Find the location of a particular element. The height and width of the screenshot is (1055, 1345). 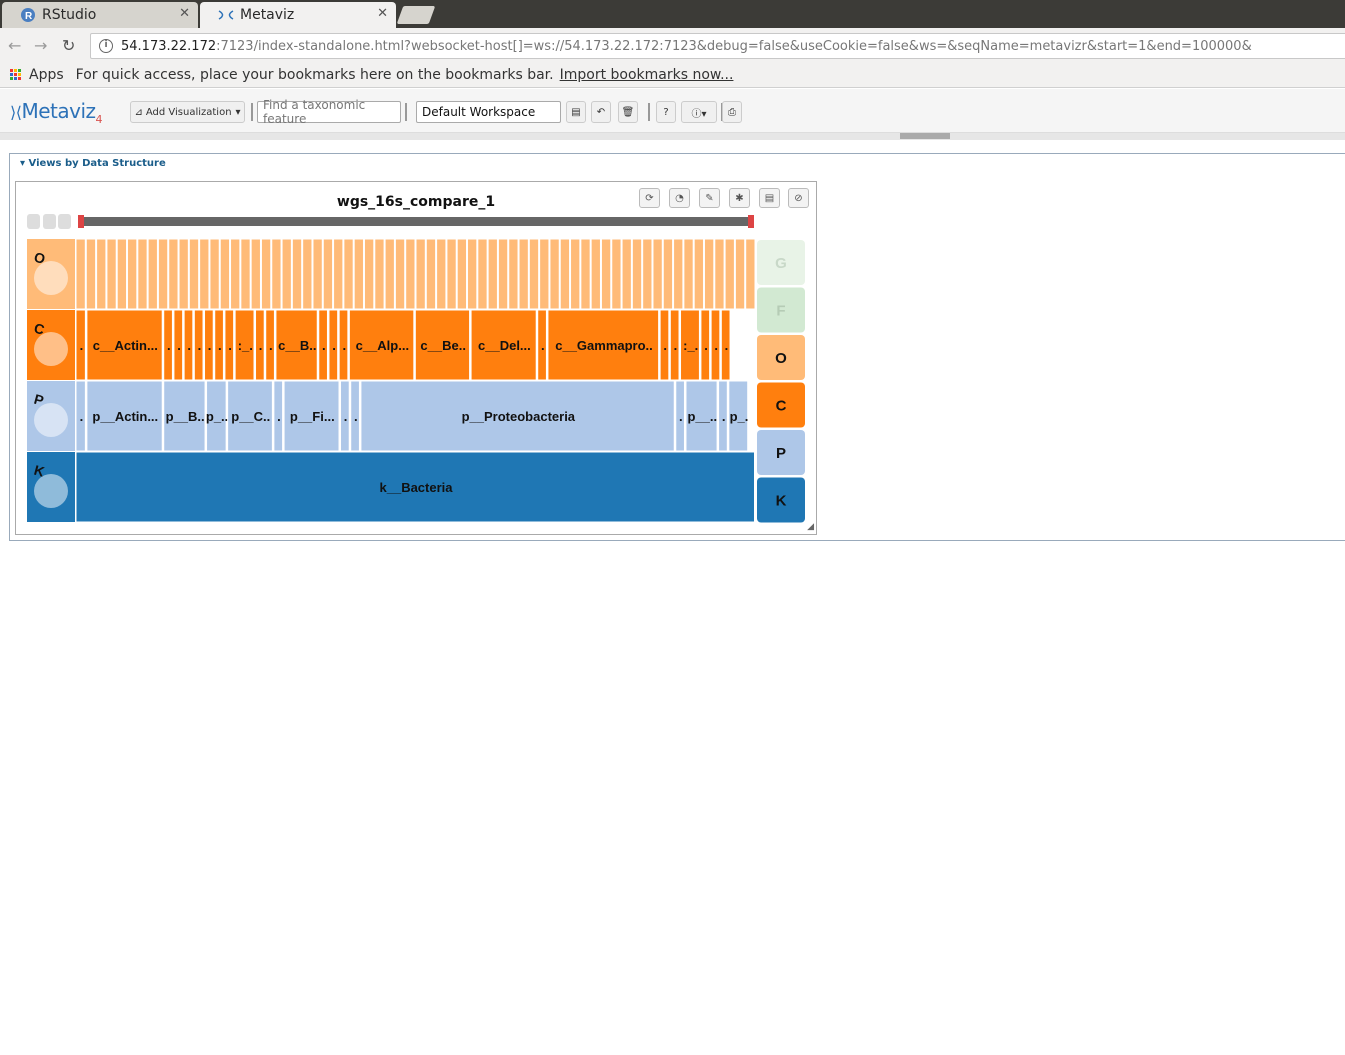

remove-icon: ⊘ is located at coordinates (798, 198).